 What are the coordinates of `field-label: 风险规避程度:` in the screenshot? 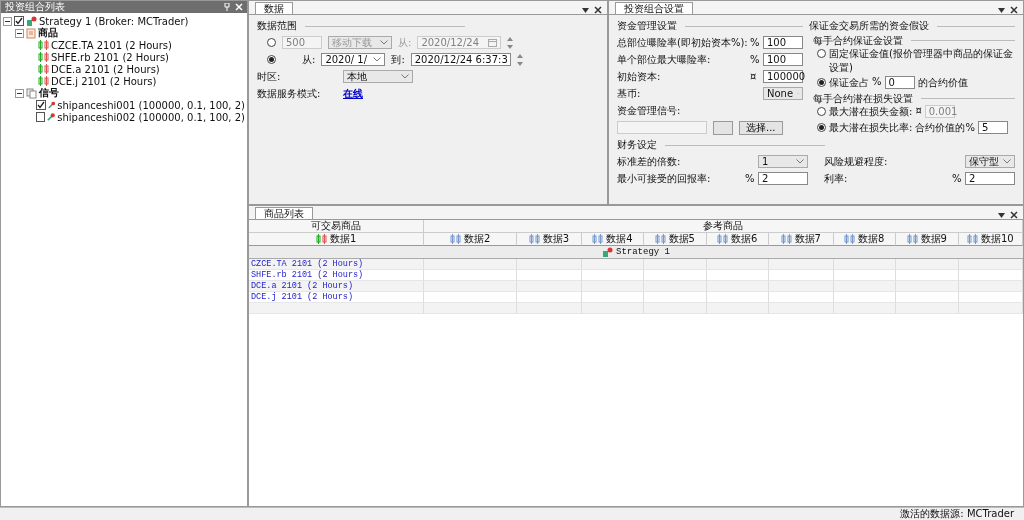 It's located at (856, 161).